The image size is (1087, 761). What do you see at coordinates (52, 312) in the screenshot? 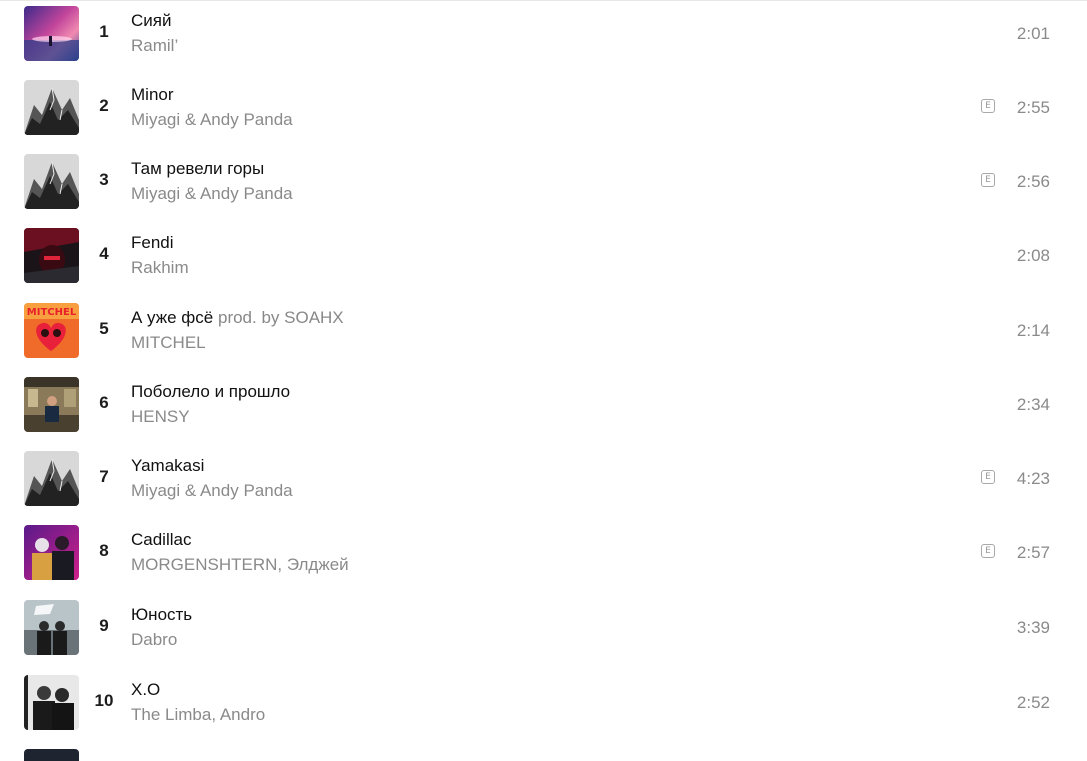
I see `cover-text: MITCHEL` at bounding box center [52, 312].